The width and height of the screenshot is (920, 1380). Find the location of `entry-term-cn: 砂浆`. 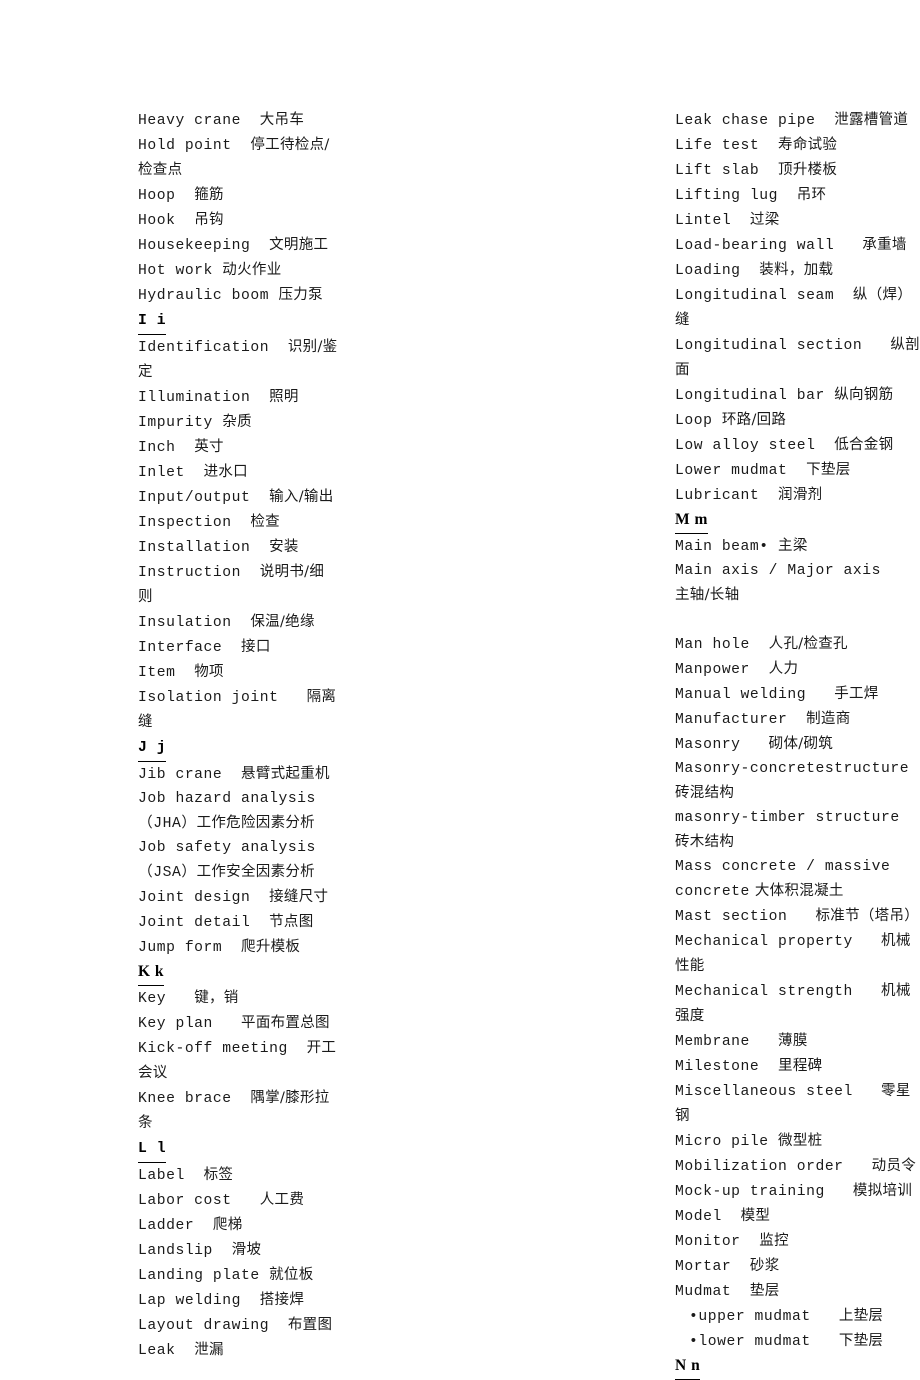

entry-term-cn: 砂浆 is located at coordinates (764, 1266).